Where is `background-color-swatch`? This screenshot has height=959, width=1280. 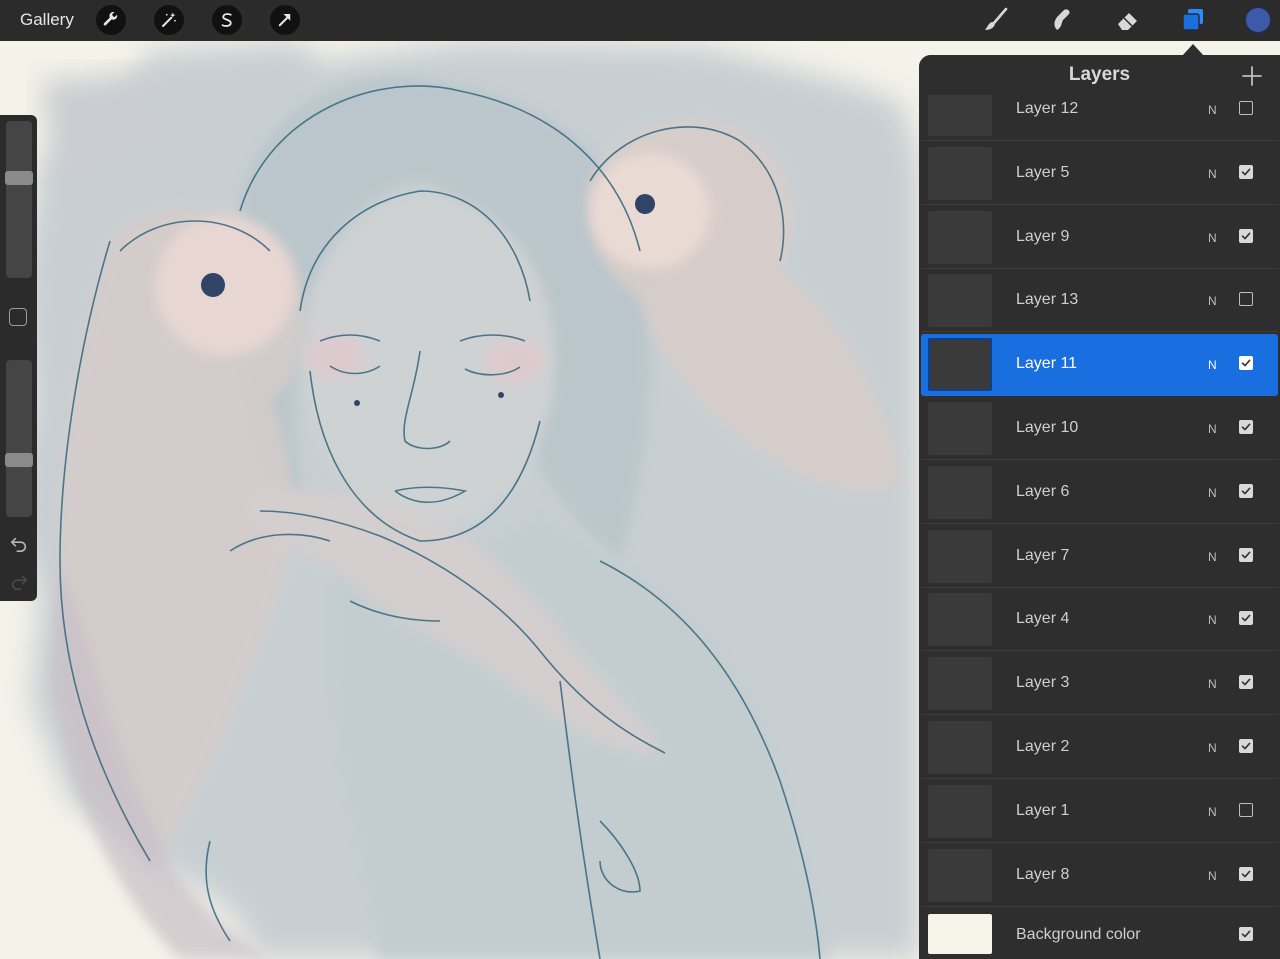 background-color-swatch is located at coordinates (960, 934).